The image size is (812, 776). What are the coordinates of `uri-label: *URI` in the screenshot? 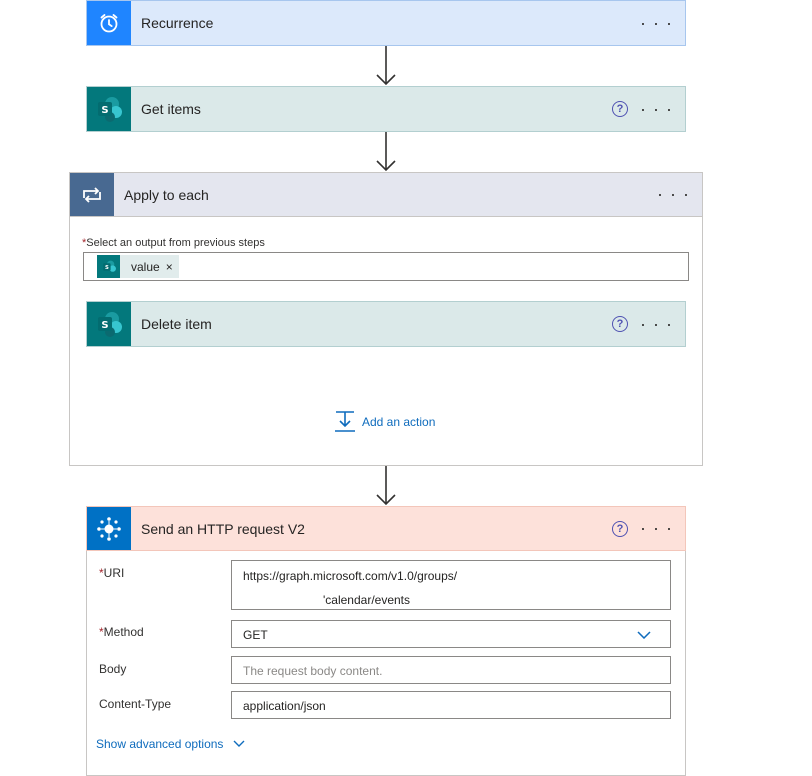 It's located at (112, 573).